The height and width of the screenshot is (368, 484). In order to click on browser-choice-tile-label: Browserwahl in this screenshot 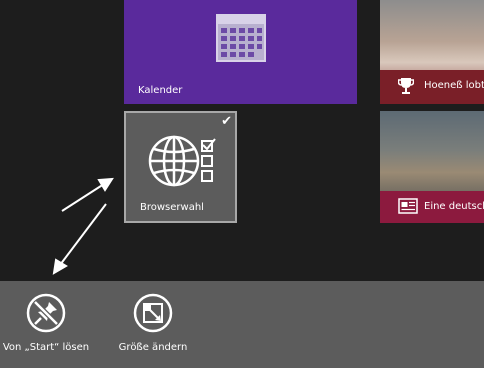, I will do `click(172, 207)`.